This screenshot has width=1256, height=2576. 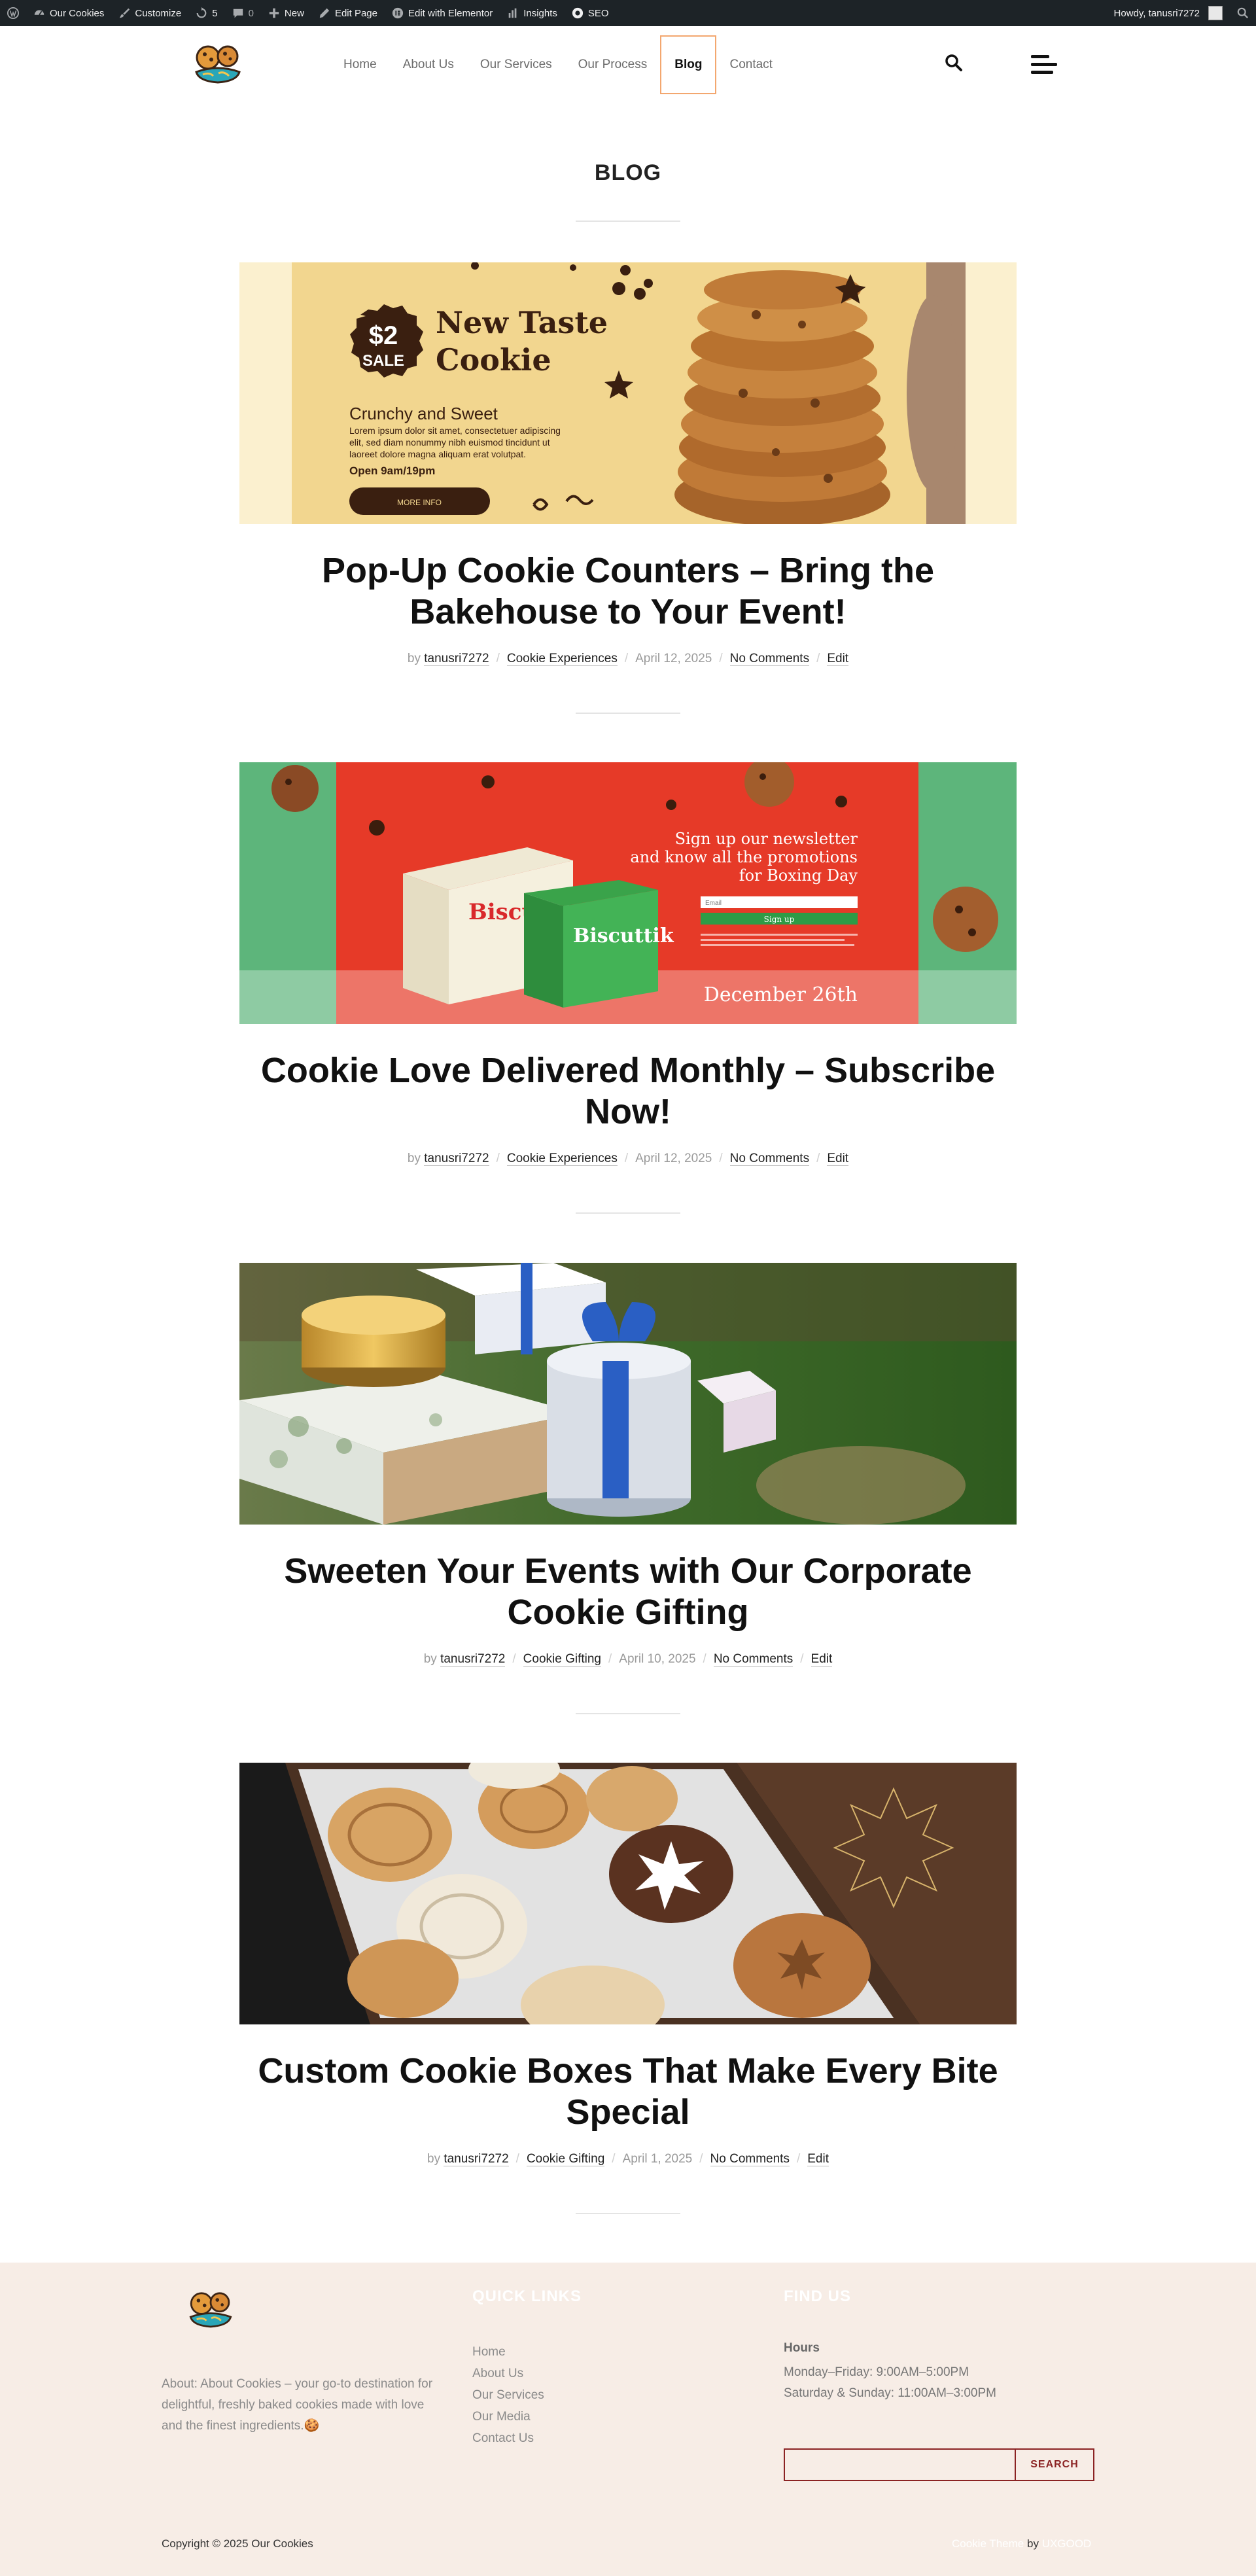 I want to click on new-content-menu: New, so click(x=286, y=13).